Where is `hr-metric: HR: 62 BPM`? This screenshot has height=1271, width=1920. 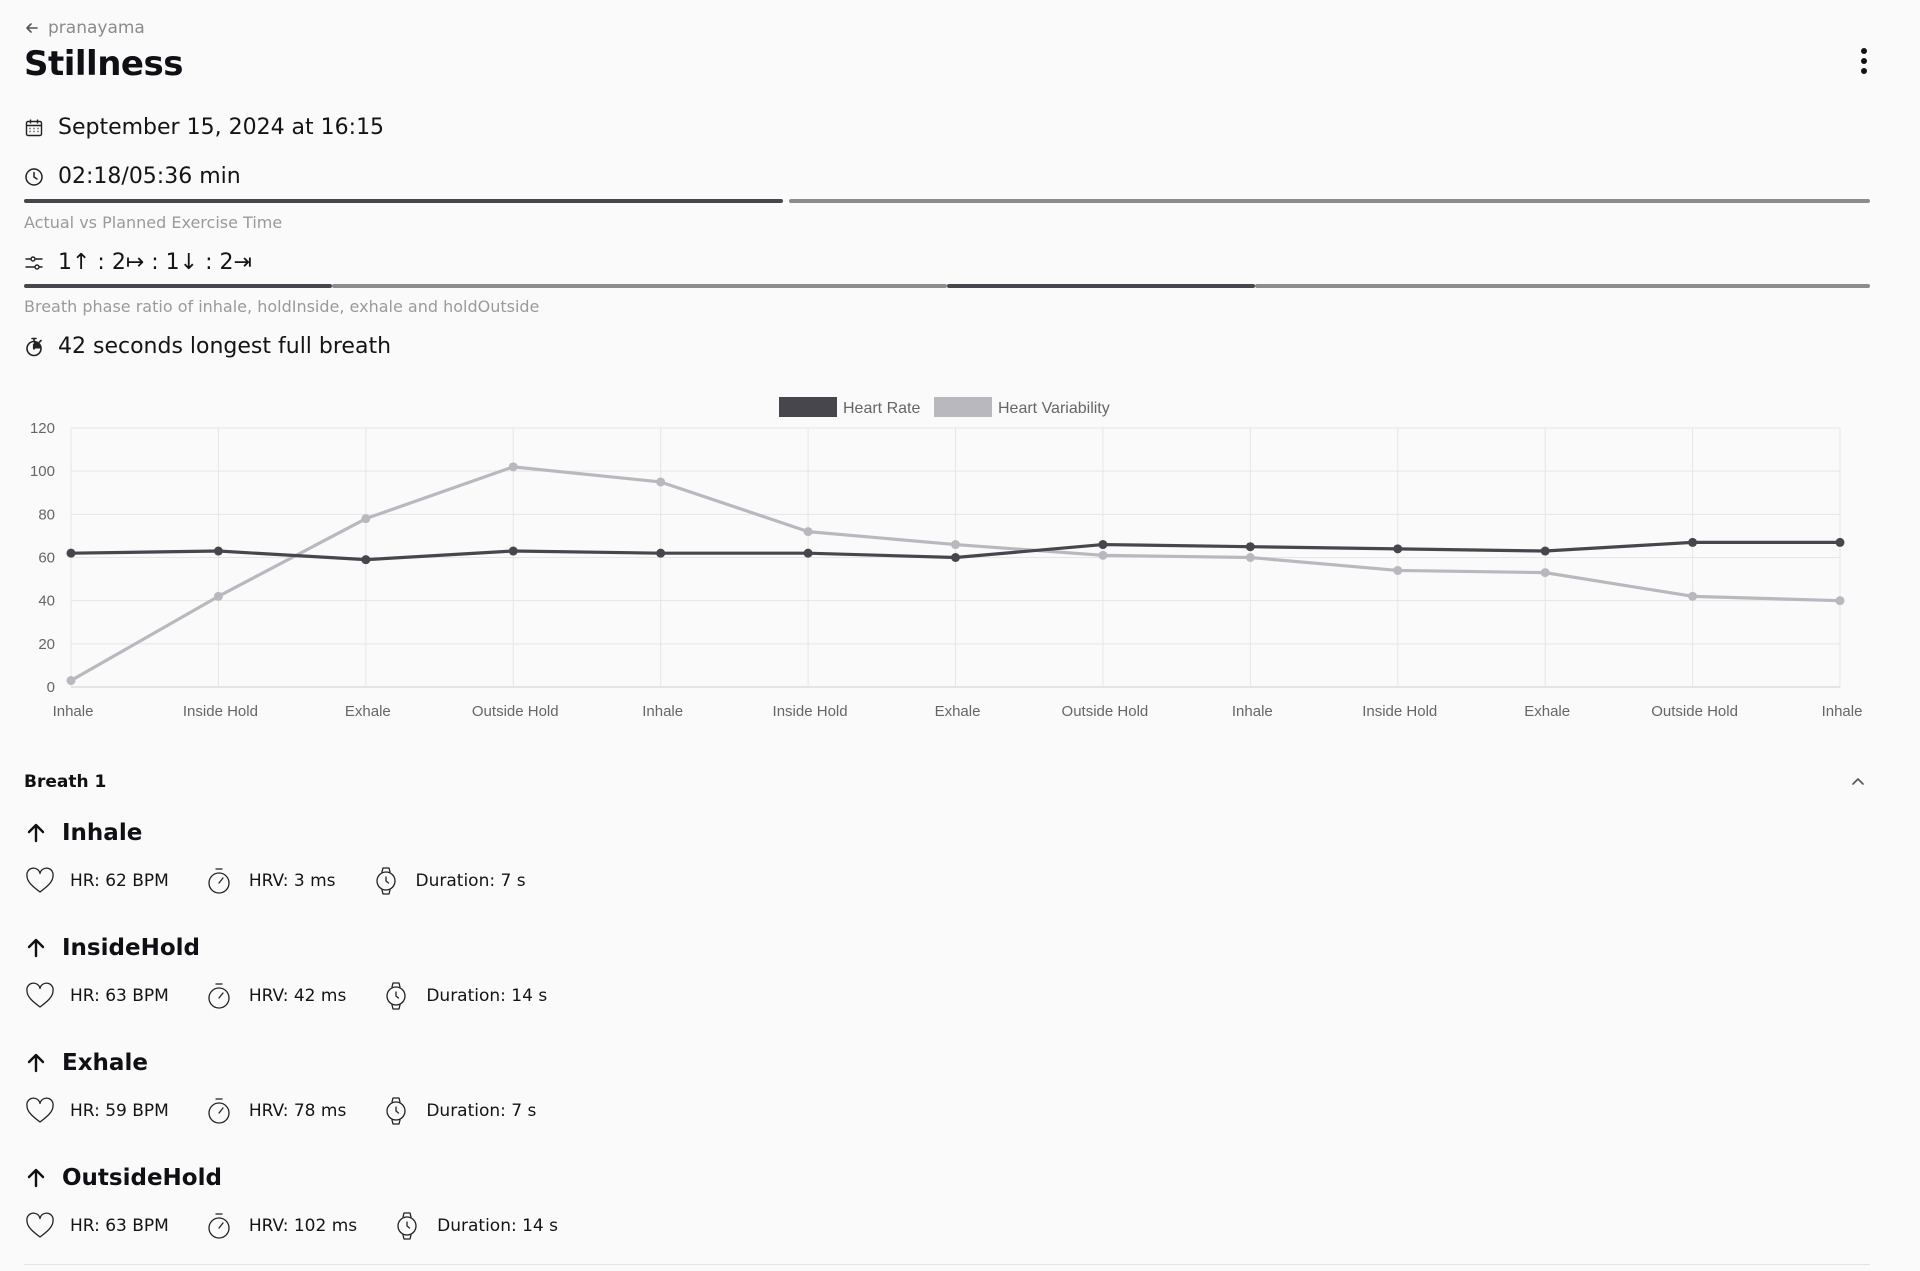
hr-metric: HR: 62 BPM is located at coordinates (96, 881).